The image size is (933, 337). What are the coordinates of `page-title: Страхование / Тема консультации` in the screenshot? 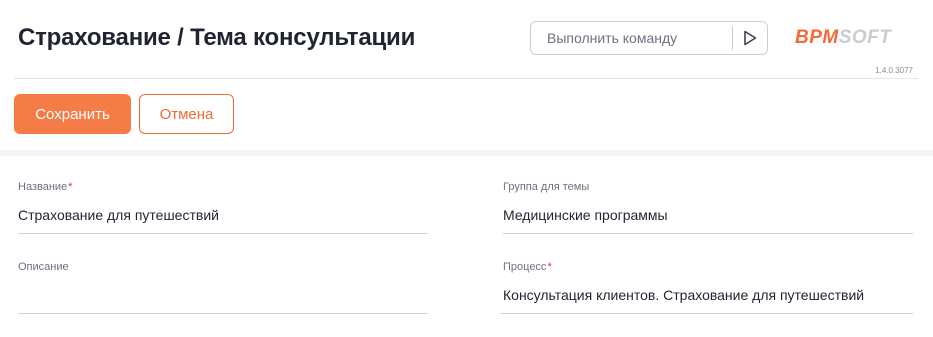 It's located at (217, 37).